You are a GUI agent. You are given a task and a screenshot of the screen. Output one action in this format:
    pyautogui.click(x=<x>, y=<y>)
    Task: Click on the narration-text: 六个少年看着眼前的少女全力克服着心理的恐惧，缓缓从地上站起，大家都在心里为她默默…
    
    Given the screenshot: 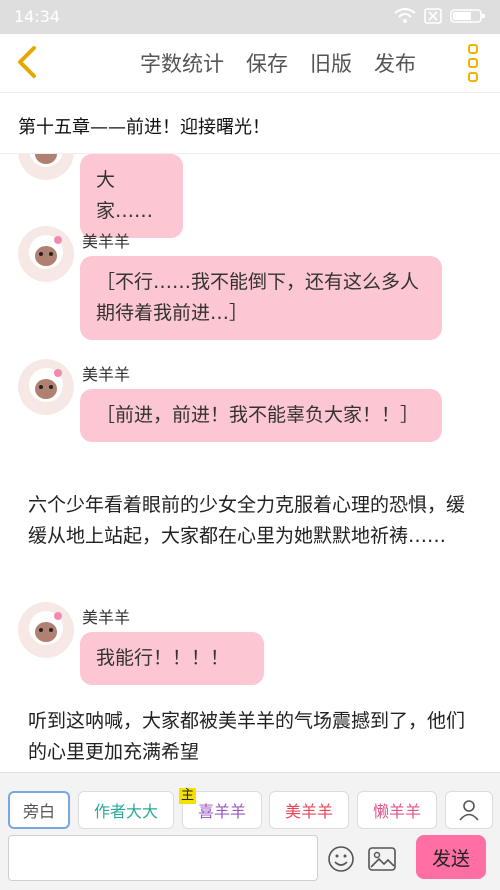 What is the action you would take?
    pyautogui.click(x=253, y=521)
    